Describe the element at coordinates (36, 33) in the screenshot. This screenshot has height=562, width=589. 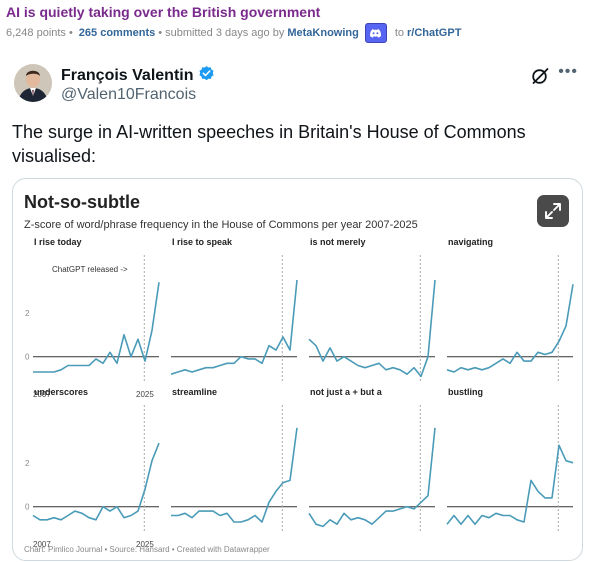
I see `points-count: 6,248 points` at that location.